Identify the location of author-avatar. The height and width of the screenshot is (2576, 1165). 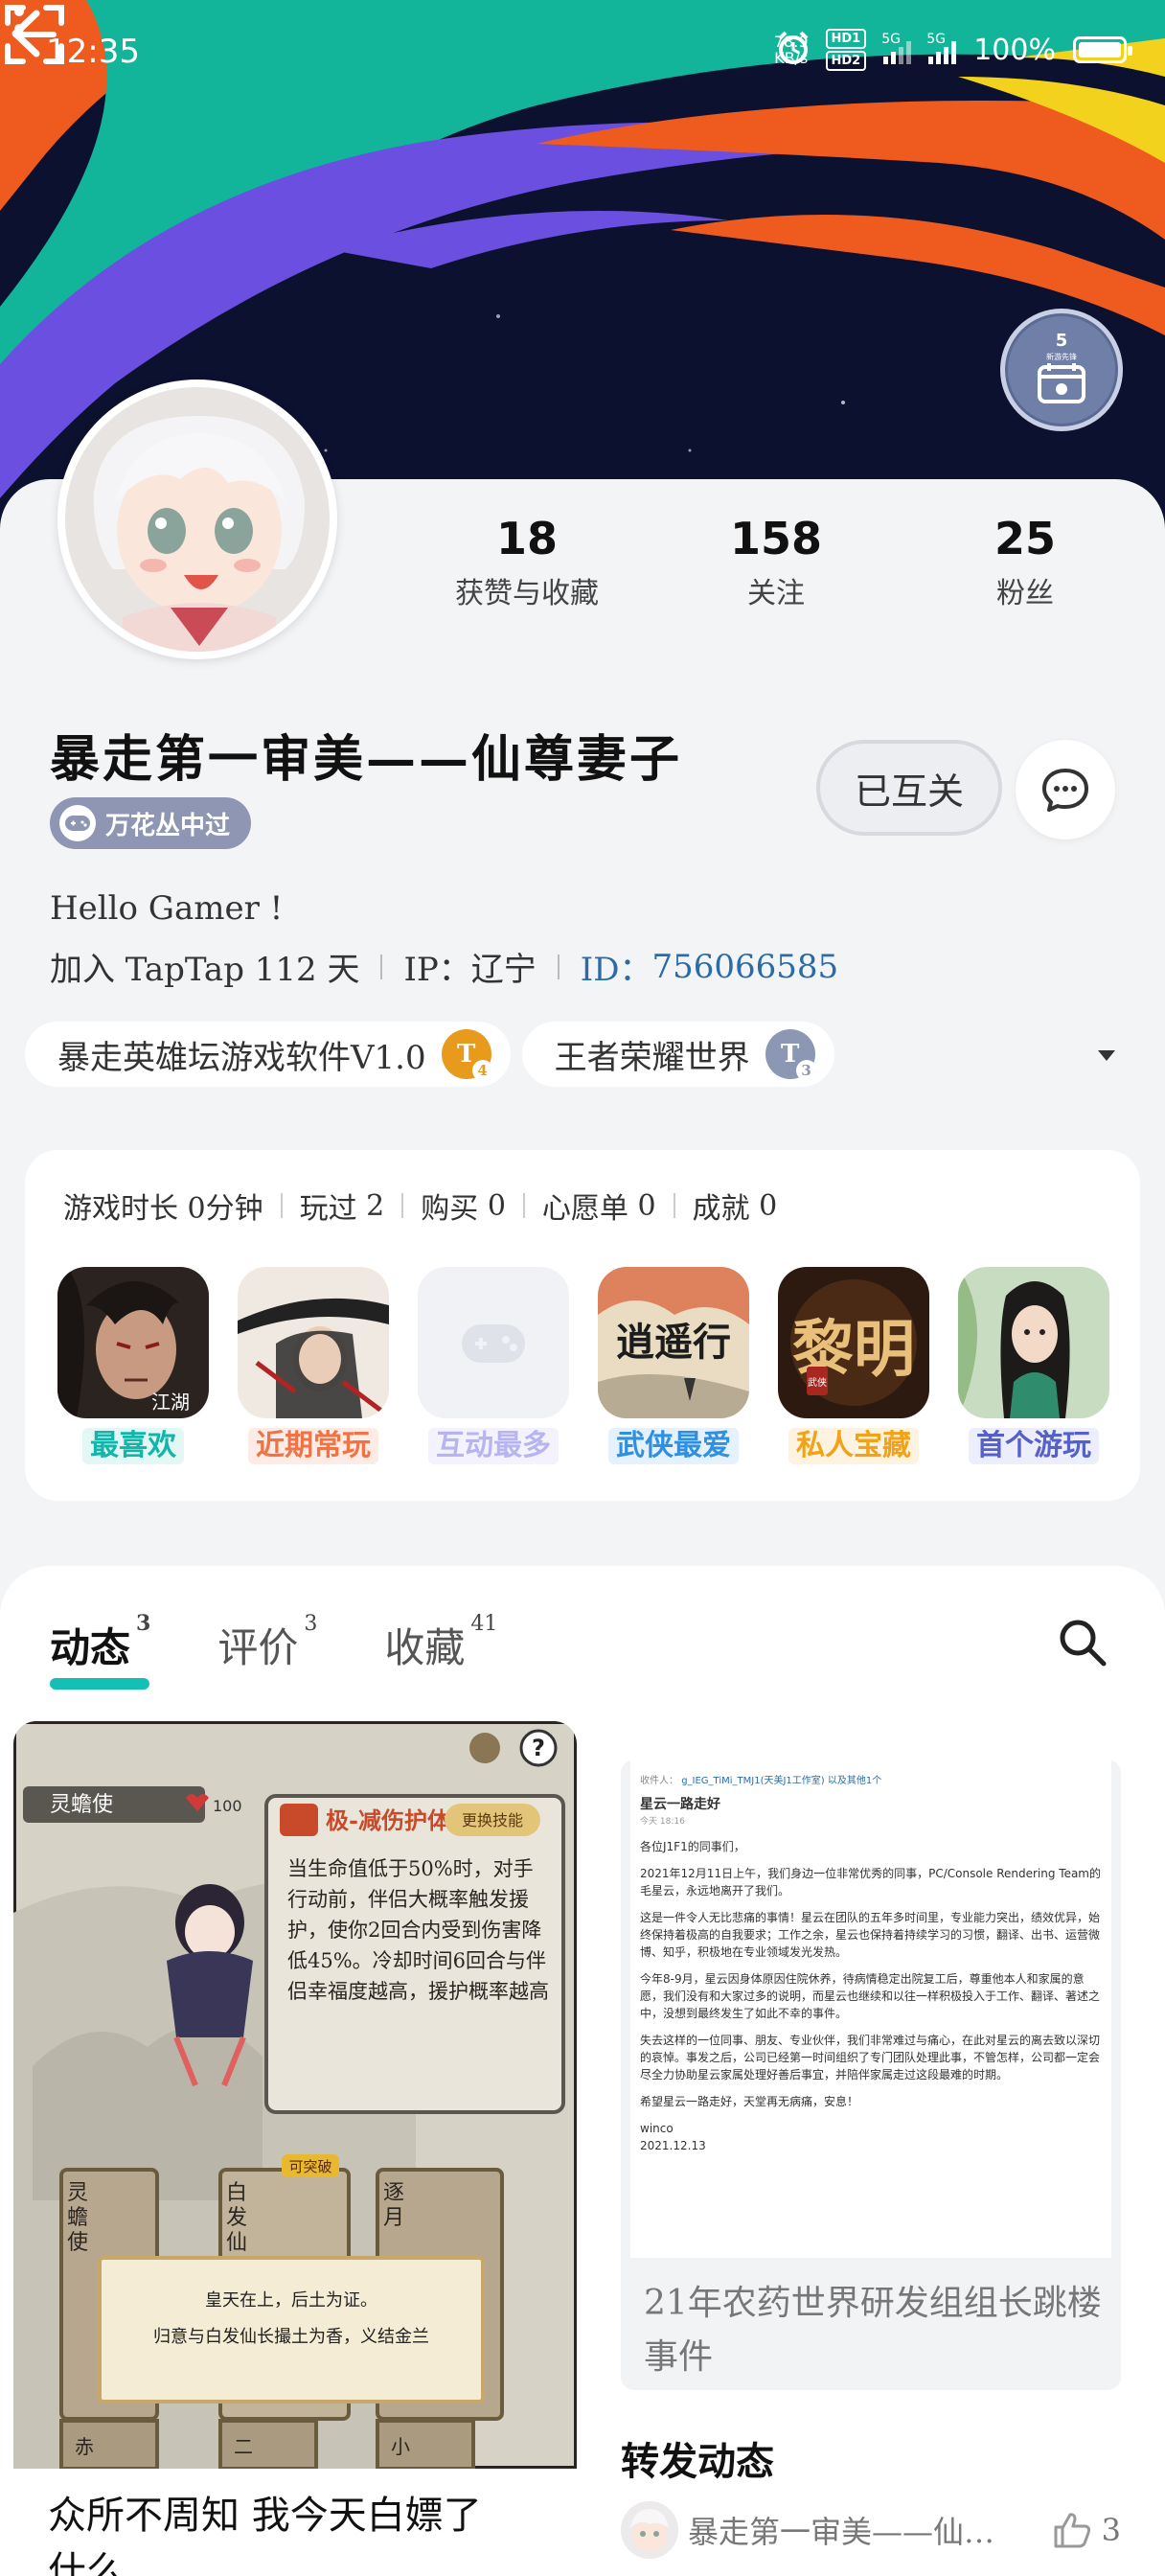
(649, 2530).